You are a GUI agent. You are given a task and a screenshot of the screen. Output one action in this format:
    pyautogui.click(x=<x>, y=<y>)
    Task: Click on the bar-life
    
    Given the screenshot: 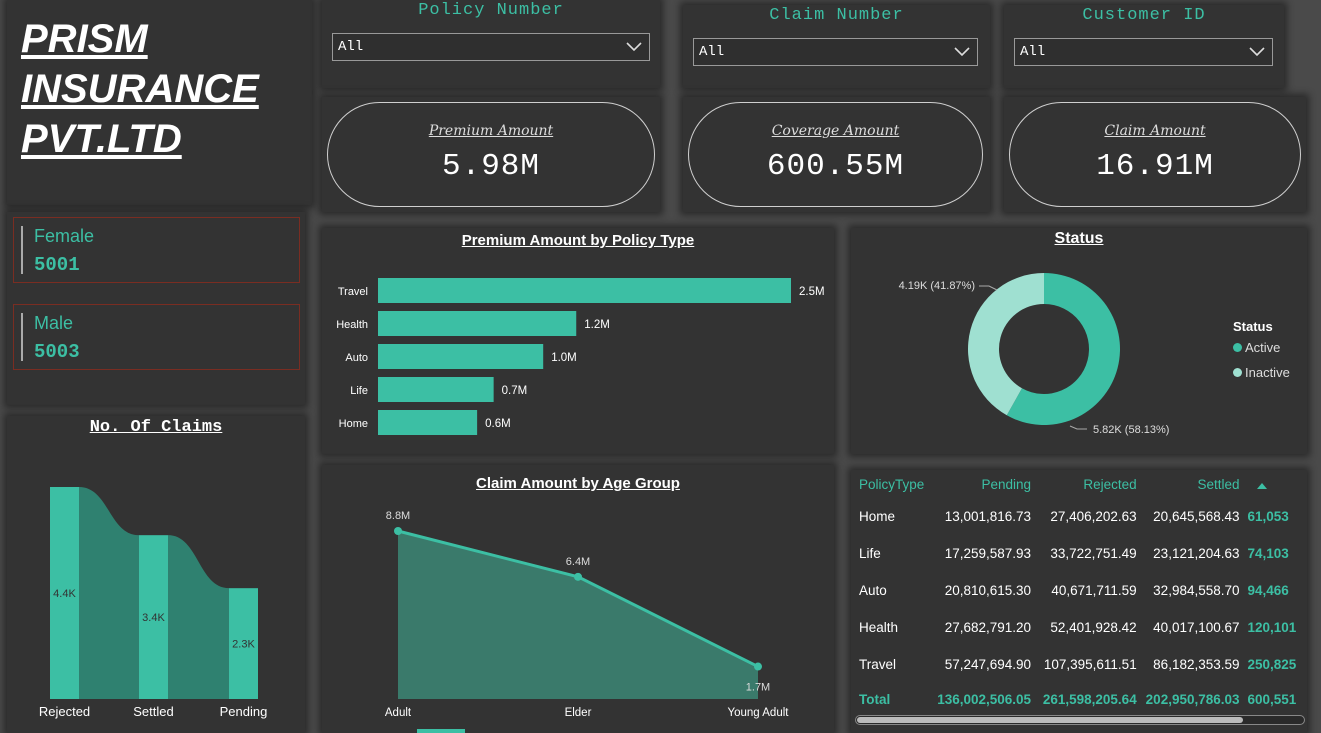 What is the action you would take?
    pyautogui.click(x=436, y=389)
    